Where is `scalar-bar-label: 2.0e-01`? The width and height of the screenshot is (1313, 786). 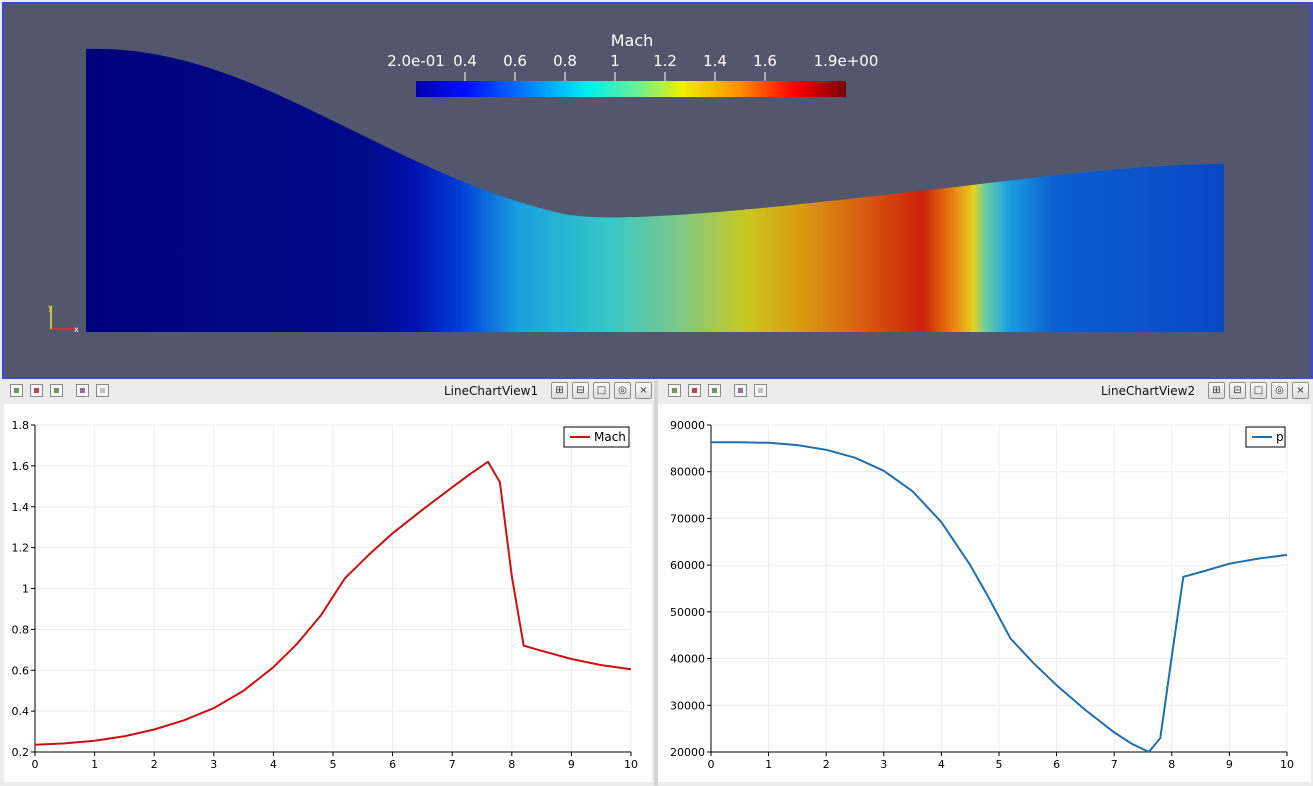 scalar-bar-label: 2.0e-01 is located at coordinates (416, 61).